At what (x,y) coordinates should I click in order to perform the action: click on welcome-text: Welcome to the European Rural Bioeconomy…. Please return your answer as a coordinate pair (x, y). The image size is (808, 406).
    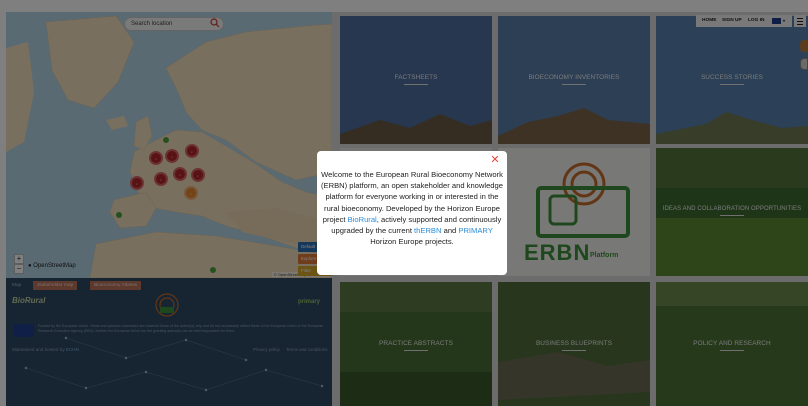
    Looking at the image, I should click on (412, 208).